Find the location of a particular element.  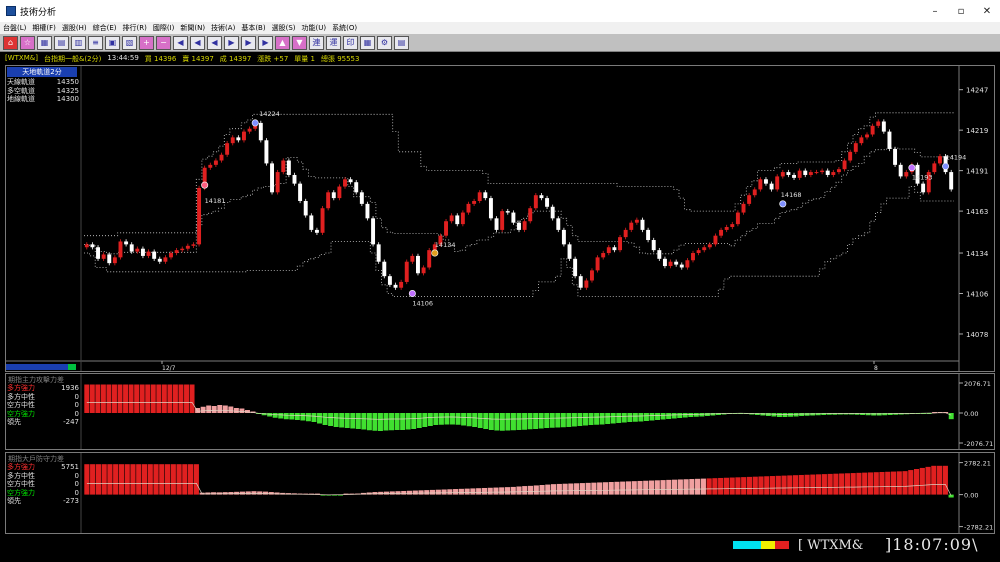

prev-fast-icon: ◀ is located at coordinates (197, 42).